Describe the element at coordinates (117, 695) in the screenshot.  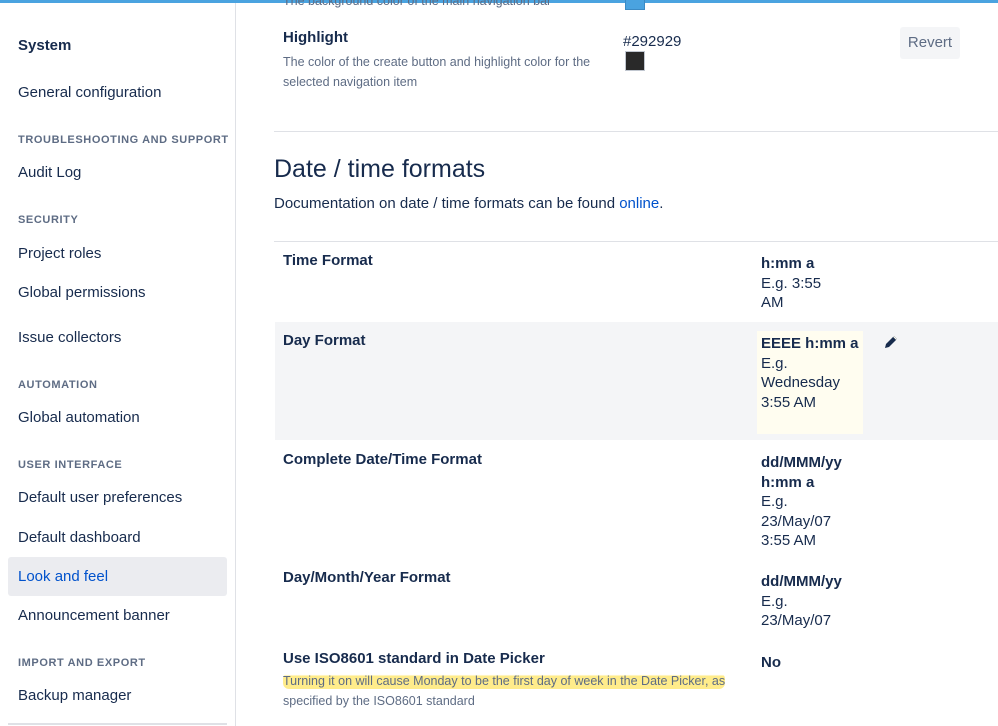
I see `sidebar-item-backup-manager: Backup manager` at that location.